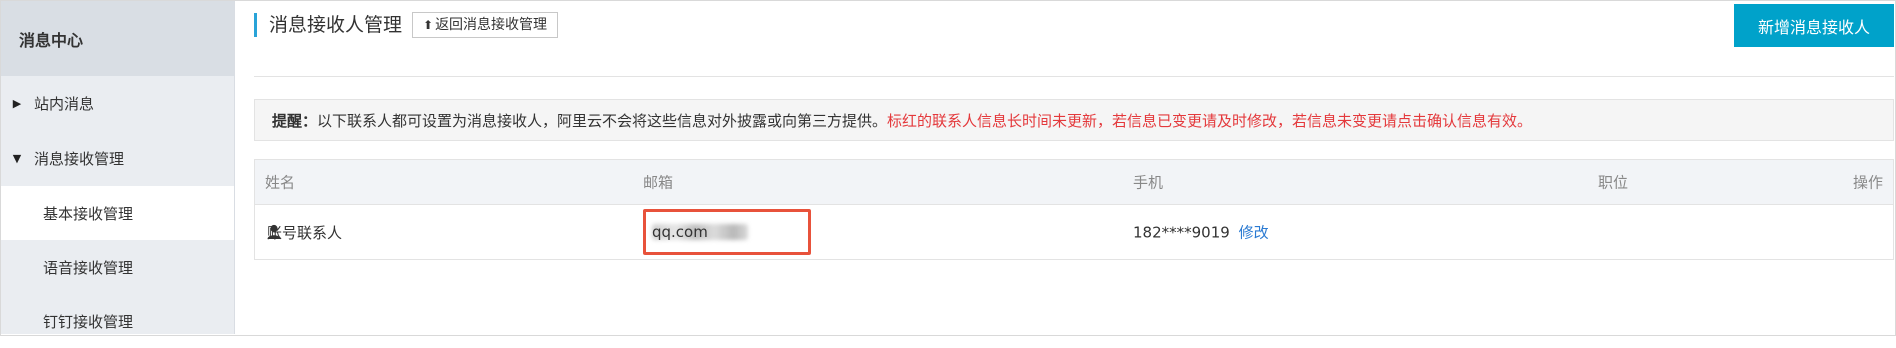 This screenshot has height=348, width=1896. What do you see at coordinates (428, 25) in the screenshot?
I see `arrow-up-icon: ⬆` at bounding box center [428, 25].